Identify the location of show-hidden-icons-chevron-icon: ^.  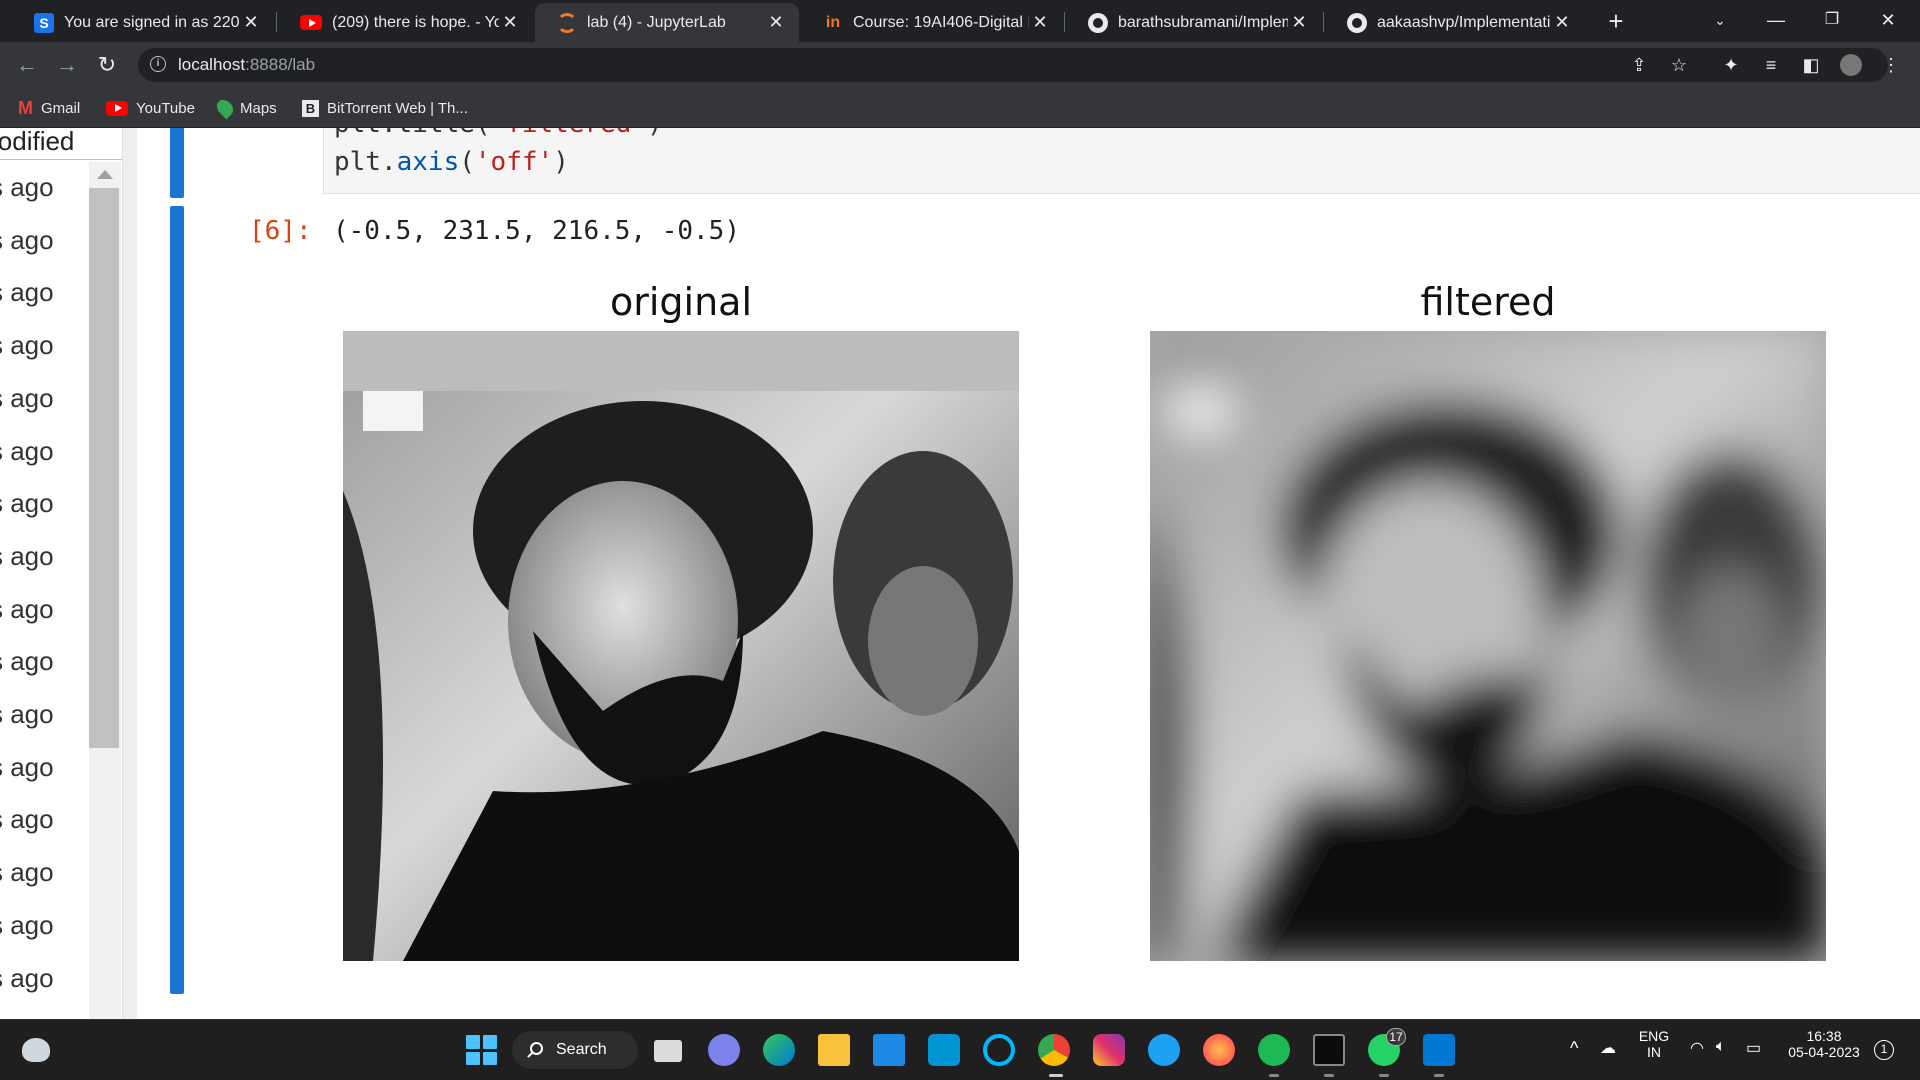
(1574, 1048).